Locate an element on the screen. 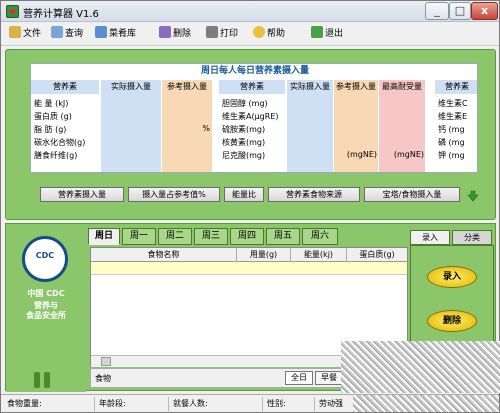 The image size is (500, 413). search-icon is located at coordinates (57, 32).